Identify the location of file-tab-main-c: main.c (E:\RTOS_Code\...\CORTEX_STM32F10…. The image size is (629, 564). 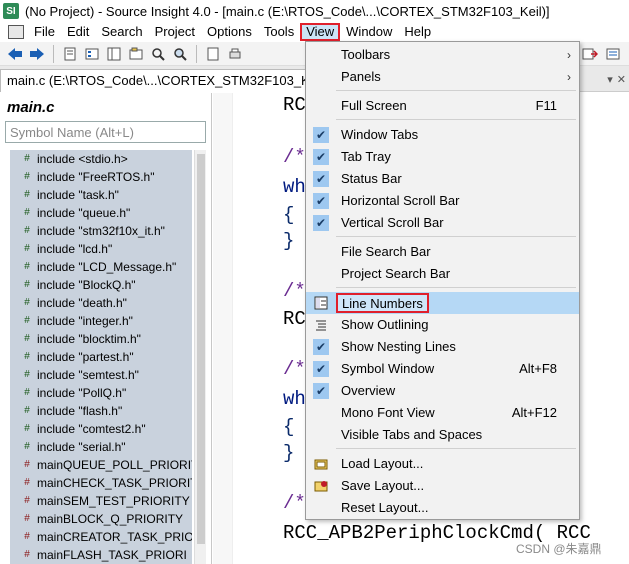
(167, 80).